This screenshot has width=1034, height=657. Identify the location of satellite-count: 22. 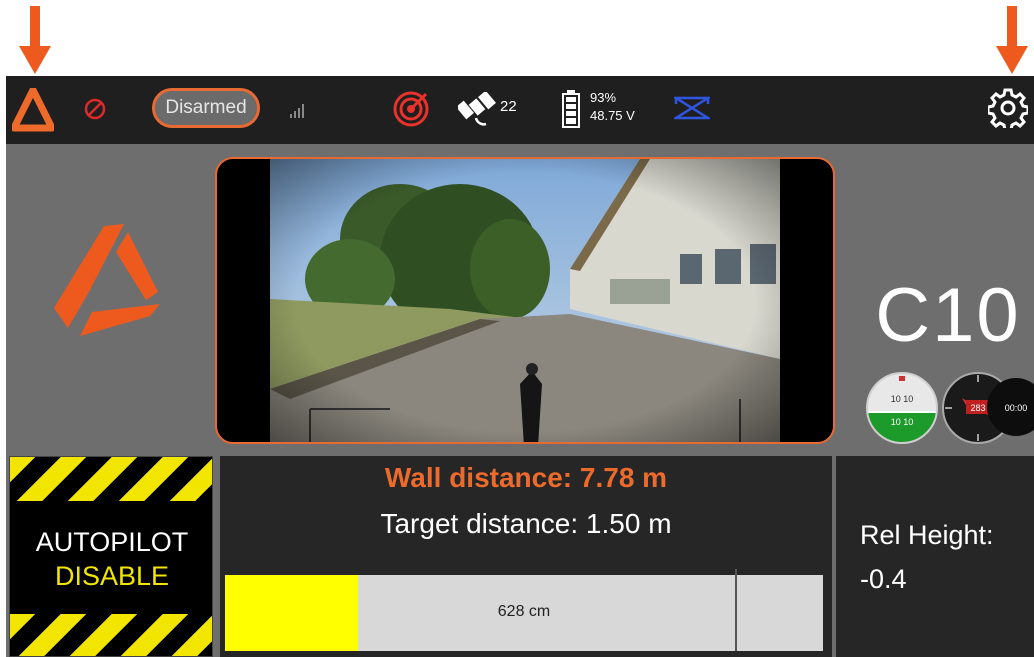
(508, 106).